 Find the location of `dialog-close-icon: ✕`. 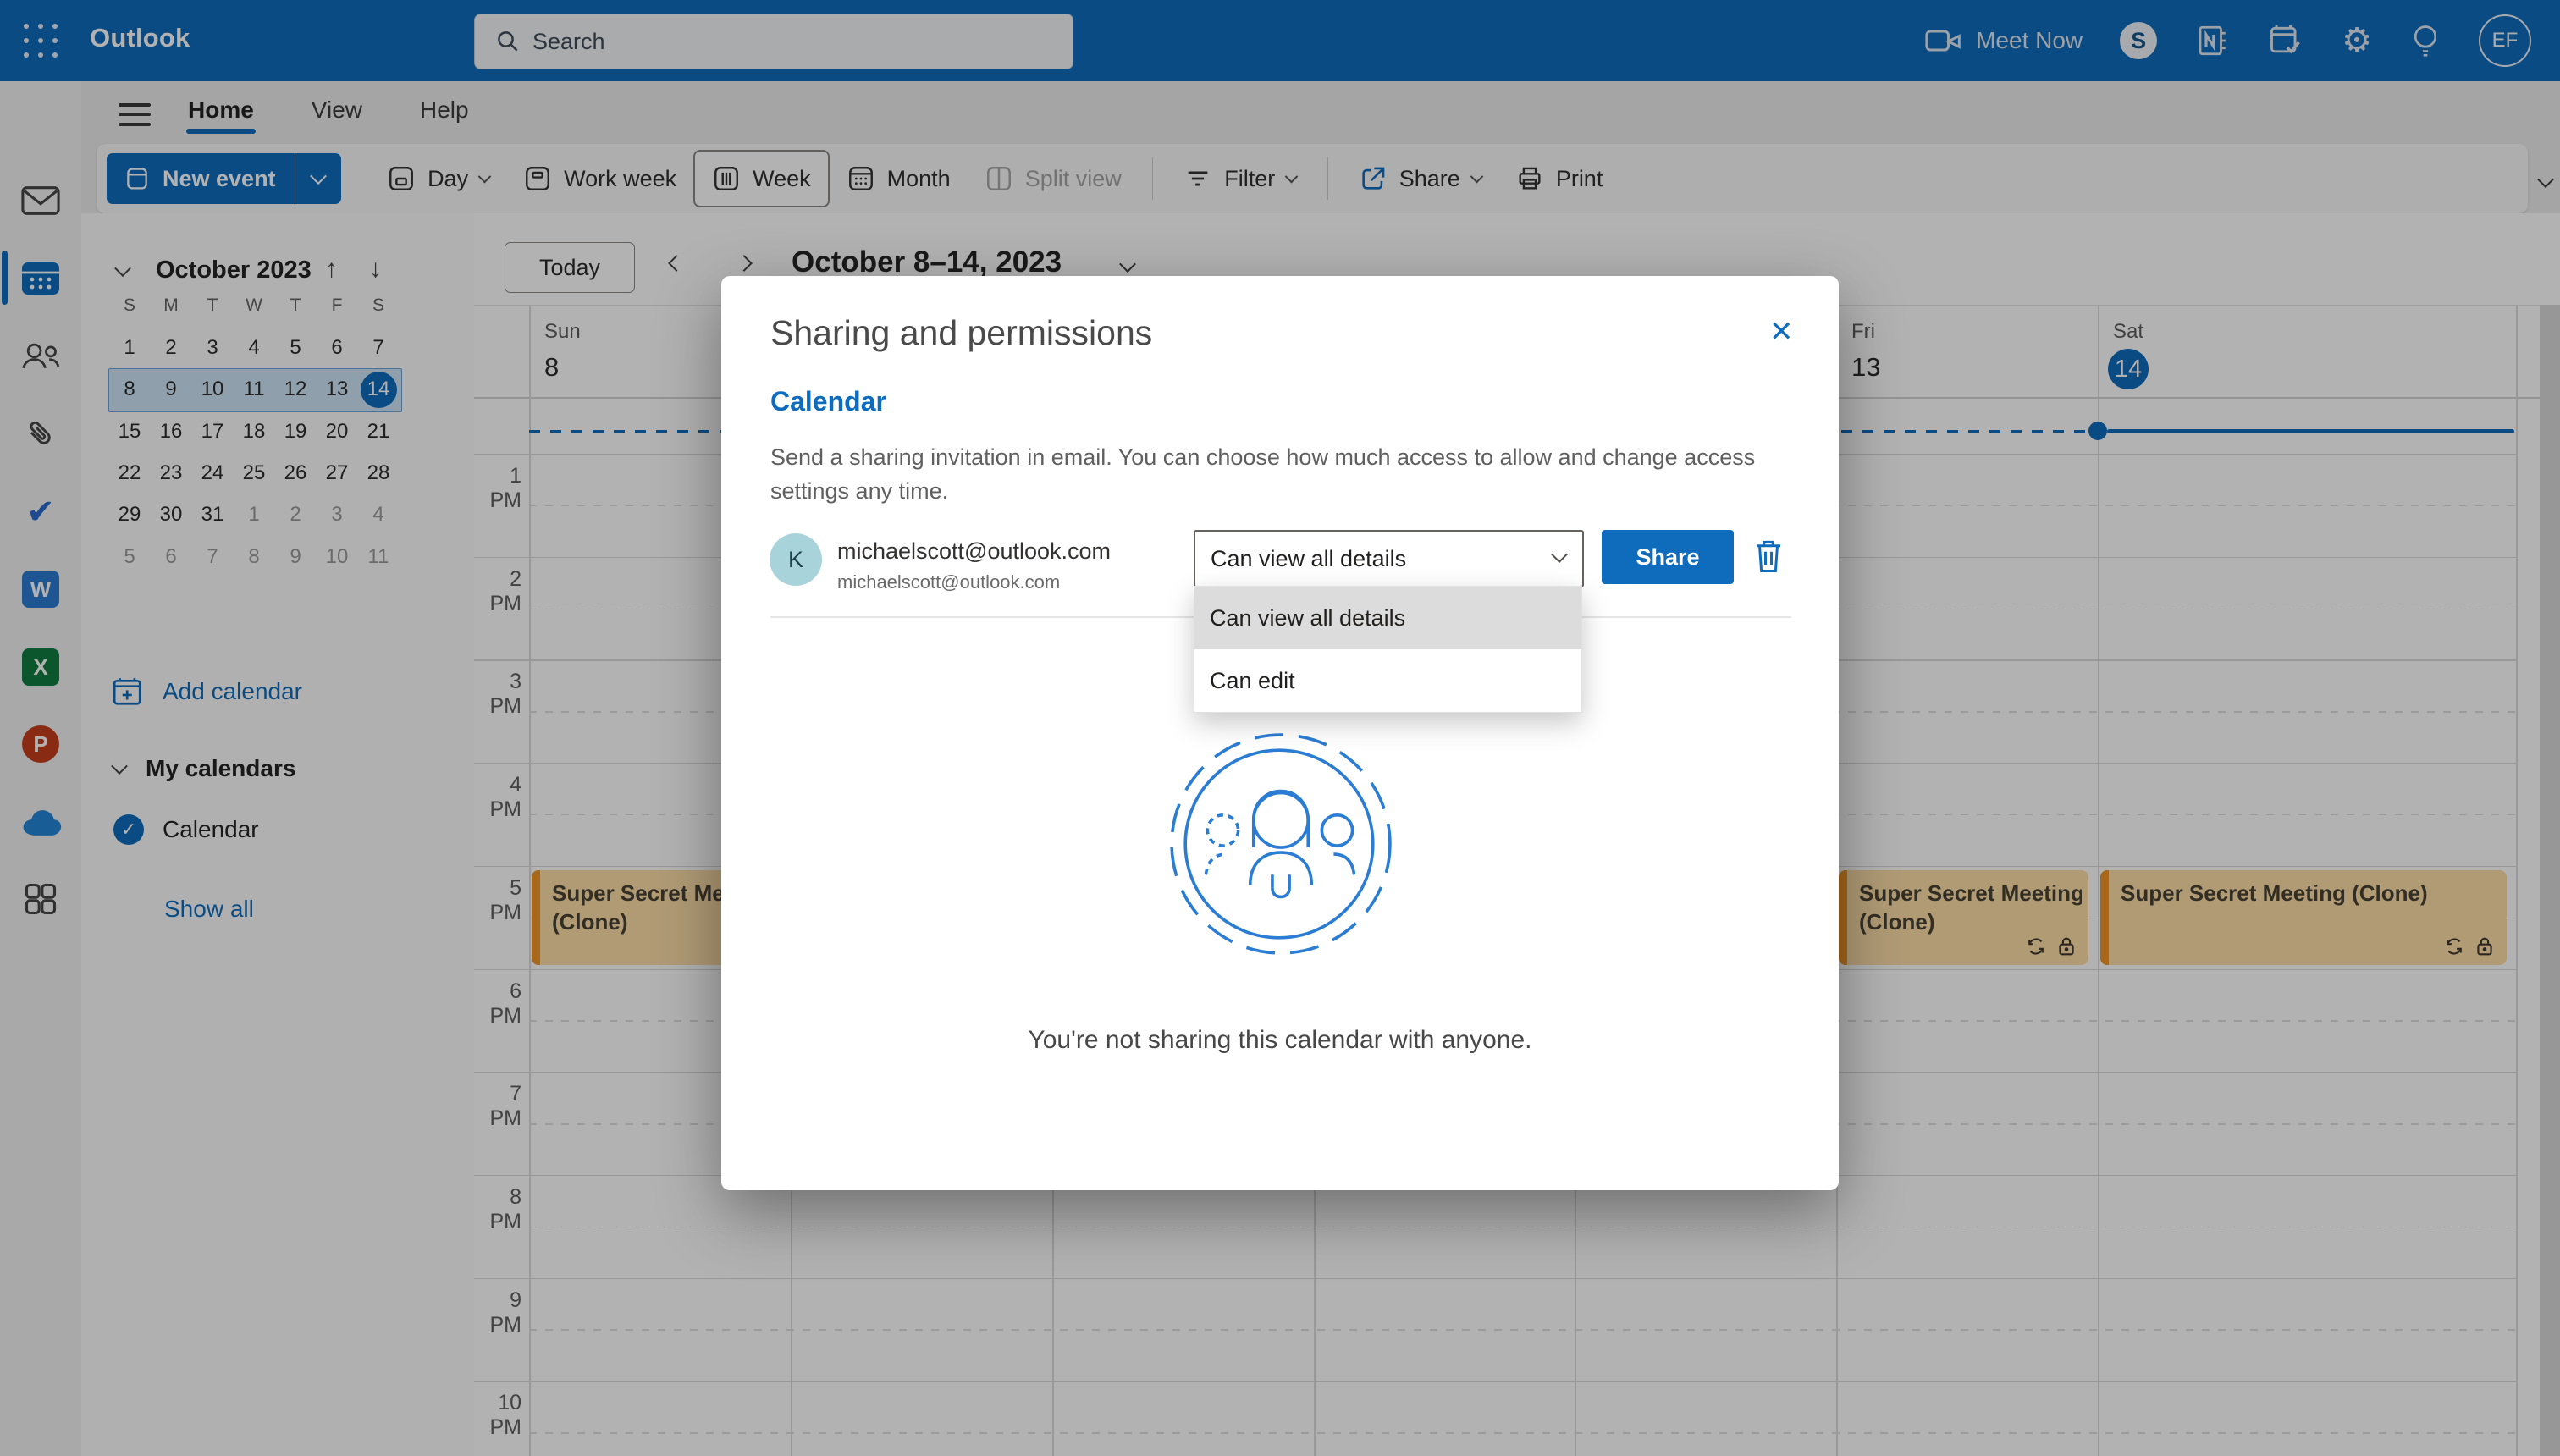

dialog-close-icon: ✕ is located at coordinates (1781, 332).